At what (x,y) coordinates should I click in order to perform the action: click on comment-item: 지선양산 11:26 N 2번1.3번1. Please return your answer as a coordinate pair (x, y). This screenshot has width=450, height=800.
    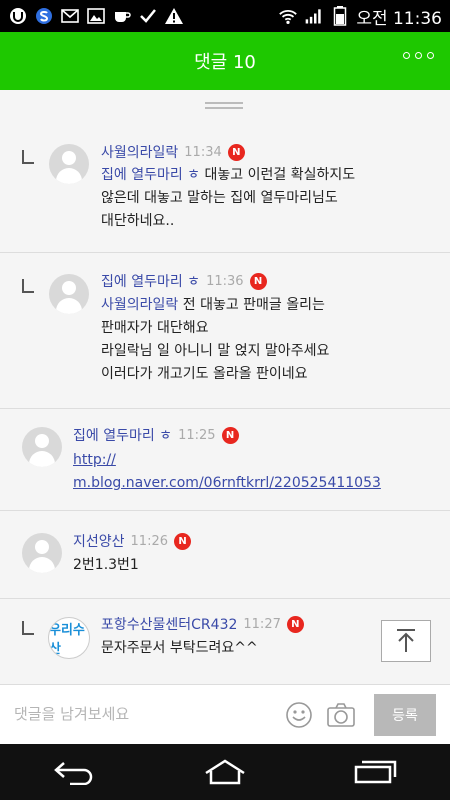
    Looking at the image, I should click on (225, 551).